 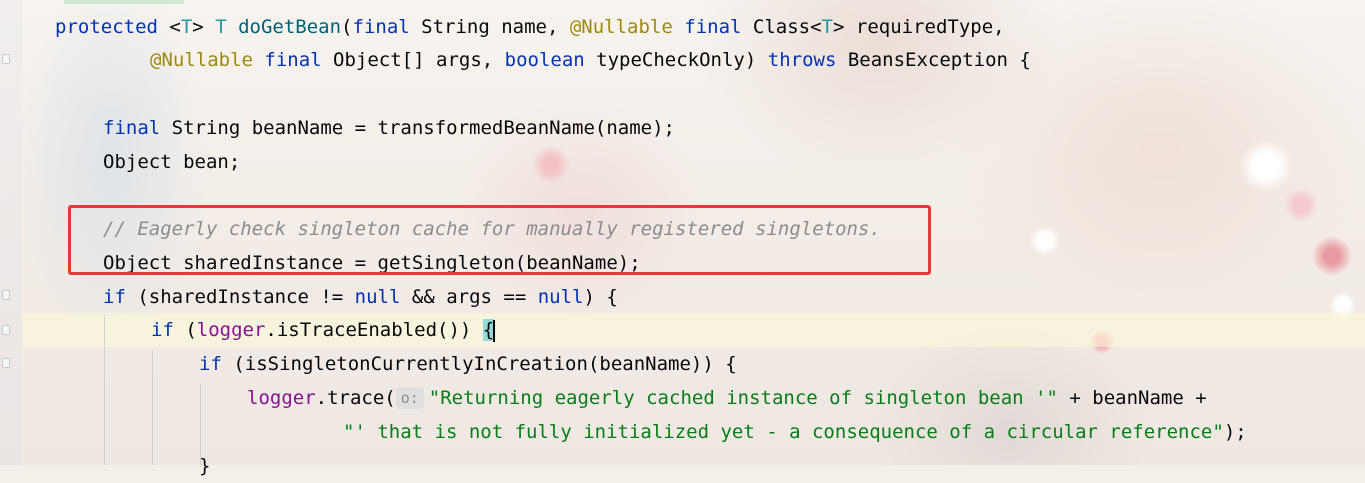 I want to click on code-token: Object[] args,, so click(x=413, y=60).